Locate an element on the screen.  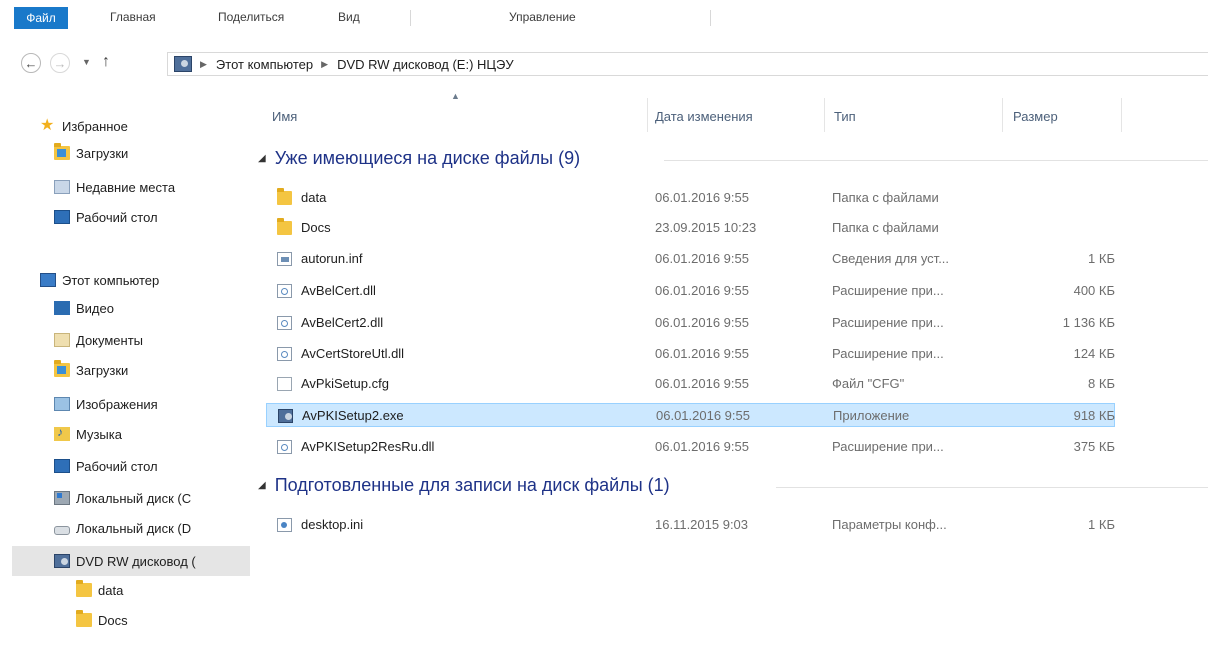
tree-item-dvd-drive: DVD RW дисковод ( is located at coordinates (131, 561).